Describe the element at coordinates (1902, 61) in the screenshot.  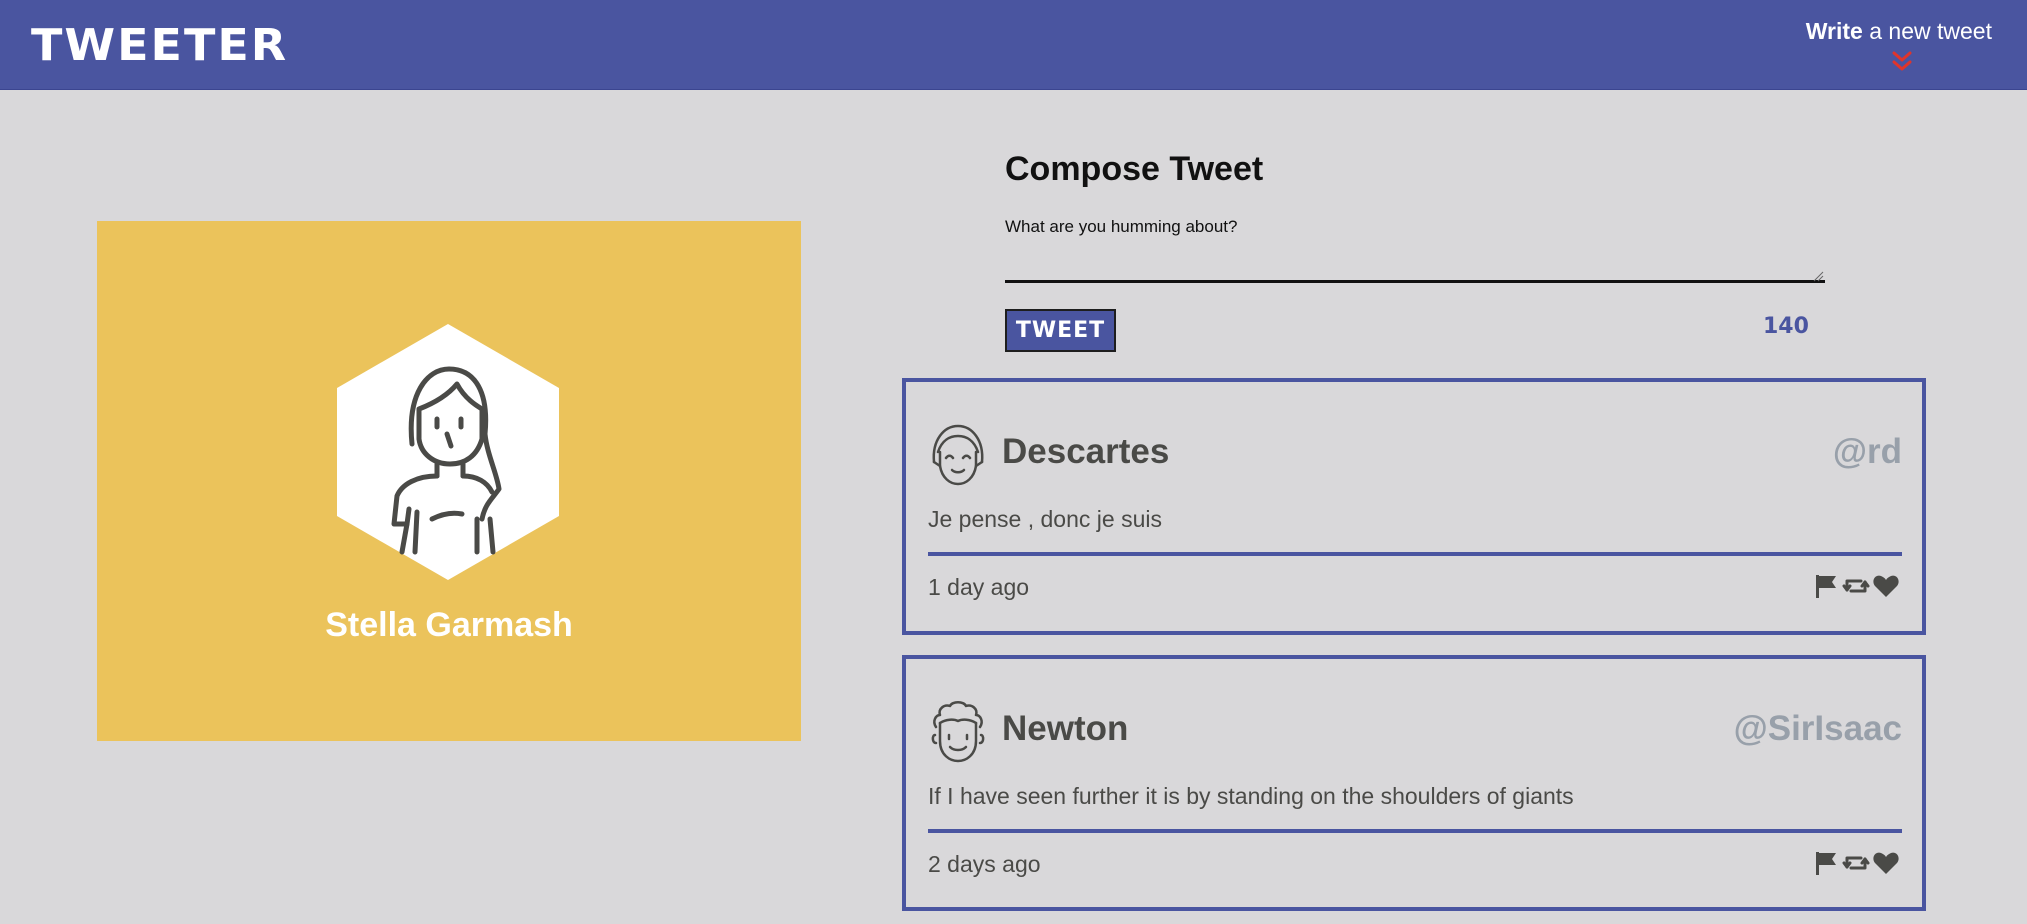
I see `double-chevron-down-icon` at that location.